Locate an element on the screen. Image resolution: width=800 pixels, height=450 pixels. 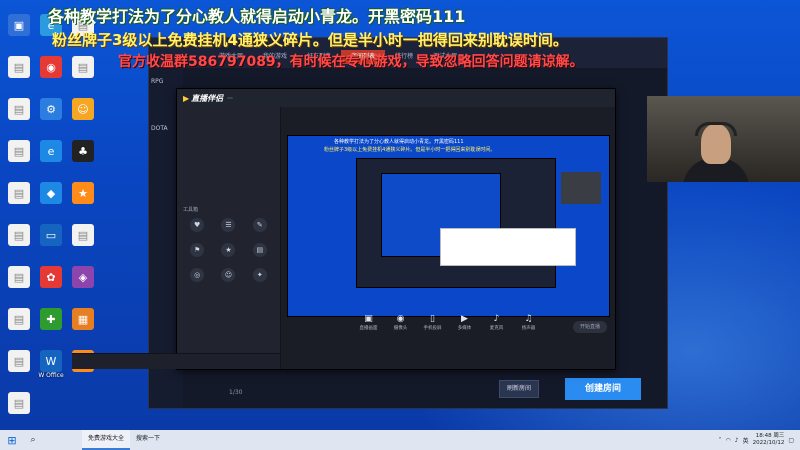
desktop-icon: ♣ is located at coordinates (83, 158).